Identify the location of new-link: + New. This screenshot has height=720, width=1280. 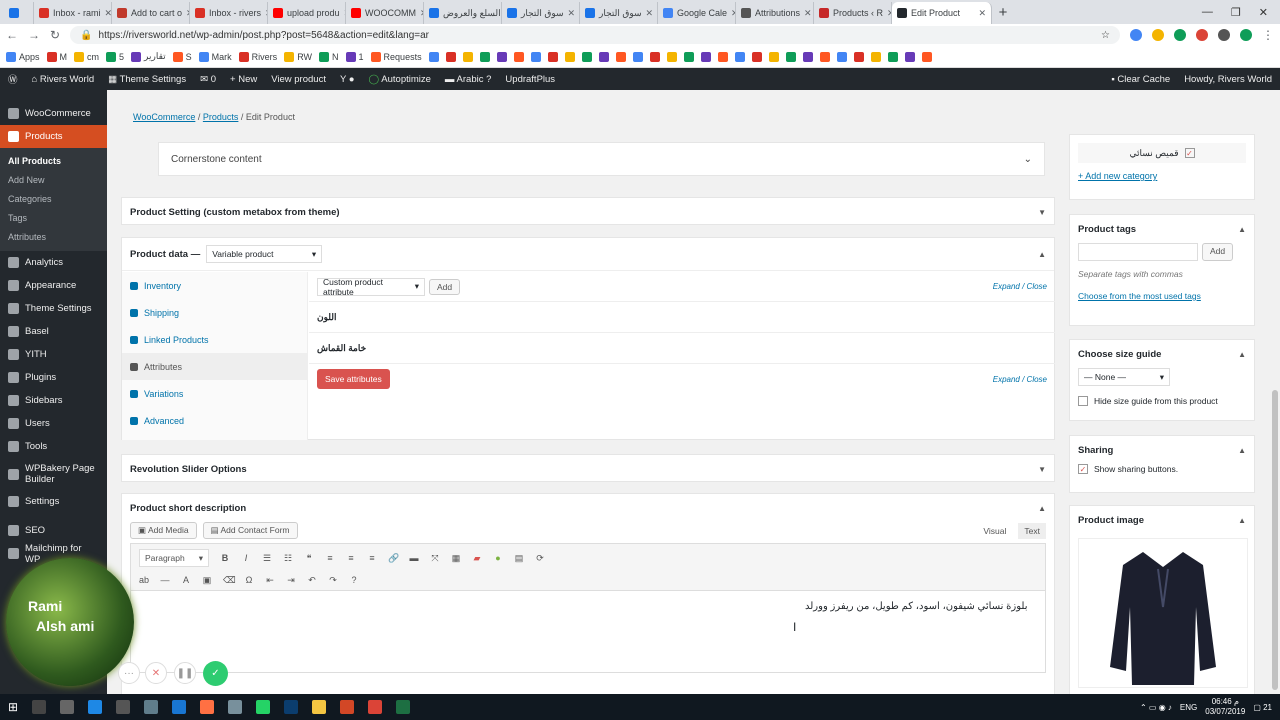
(243, 79).